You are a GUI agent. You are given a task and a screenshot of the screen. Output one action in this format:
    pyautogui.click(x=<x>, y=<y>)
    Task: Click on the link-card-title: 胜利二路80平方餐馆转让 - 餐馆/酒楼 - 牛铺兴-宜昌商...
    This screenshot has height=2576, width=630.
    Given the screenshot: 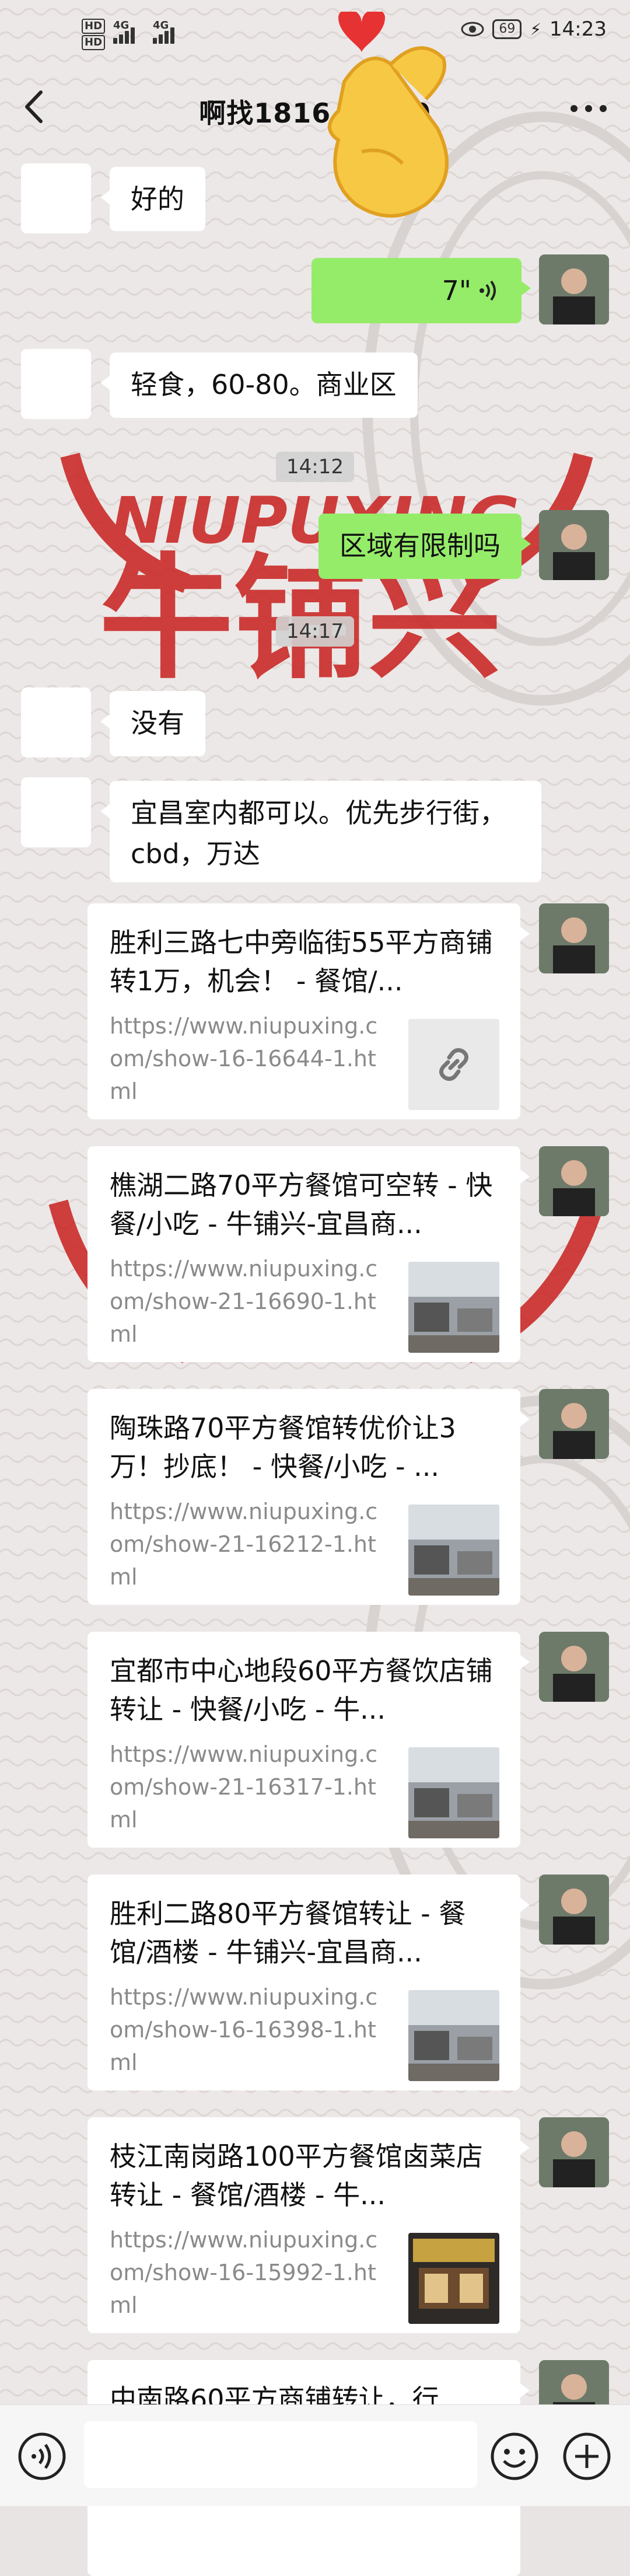 What is the action you would take?
    pyautogui.click(x=288, y=1933)
    